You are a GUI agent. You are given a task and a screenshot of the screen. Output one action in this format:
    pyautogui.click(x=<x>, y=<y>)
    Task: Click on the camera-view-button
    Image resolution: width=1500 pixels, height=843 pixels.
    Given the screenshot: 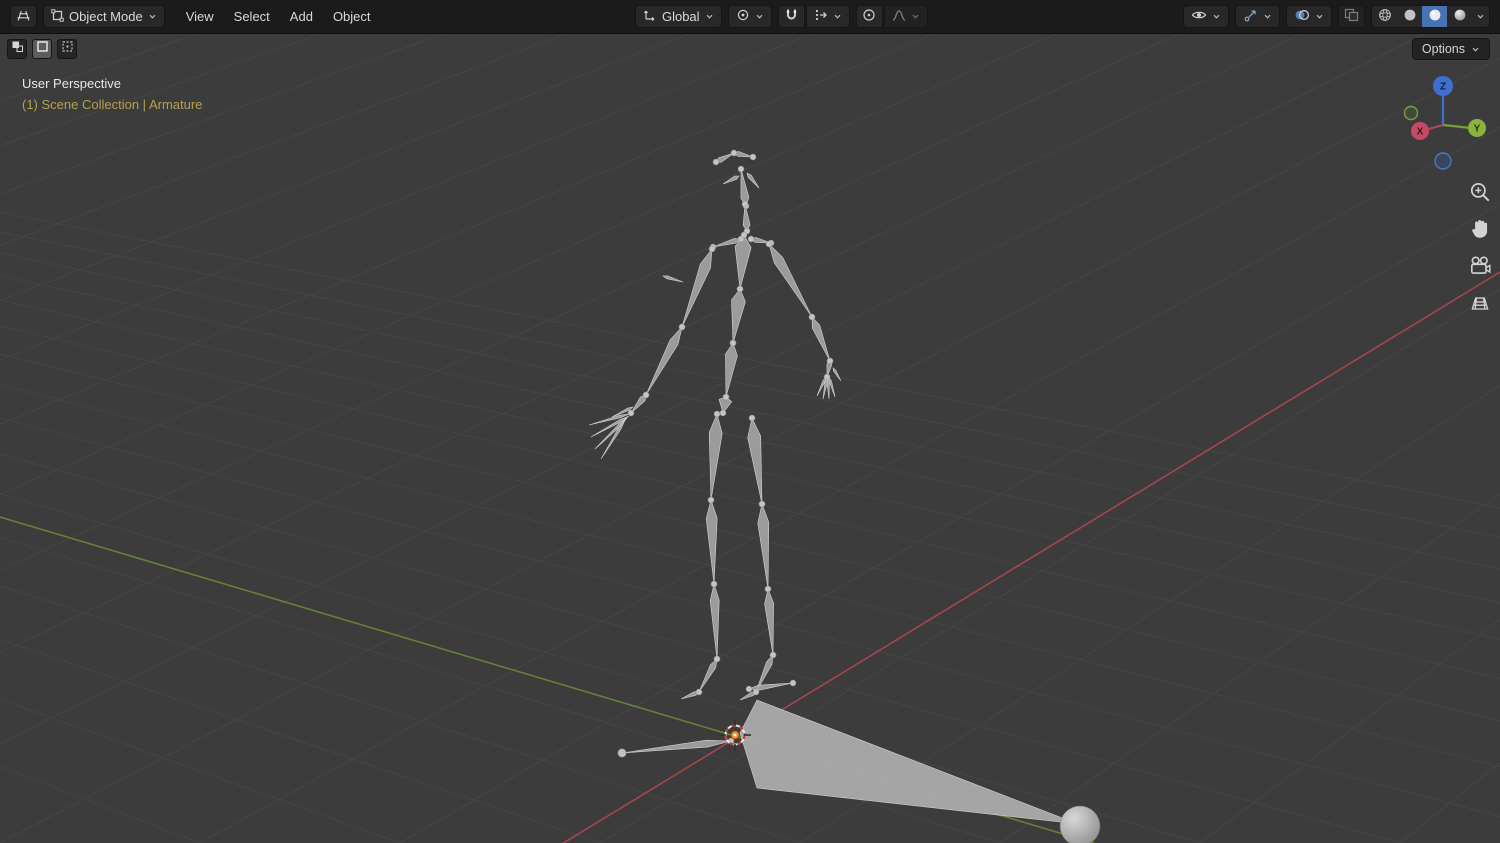 What is the action you would take?
    pyautogui.click(x=1480, y=266)
    